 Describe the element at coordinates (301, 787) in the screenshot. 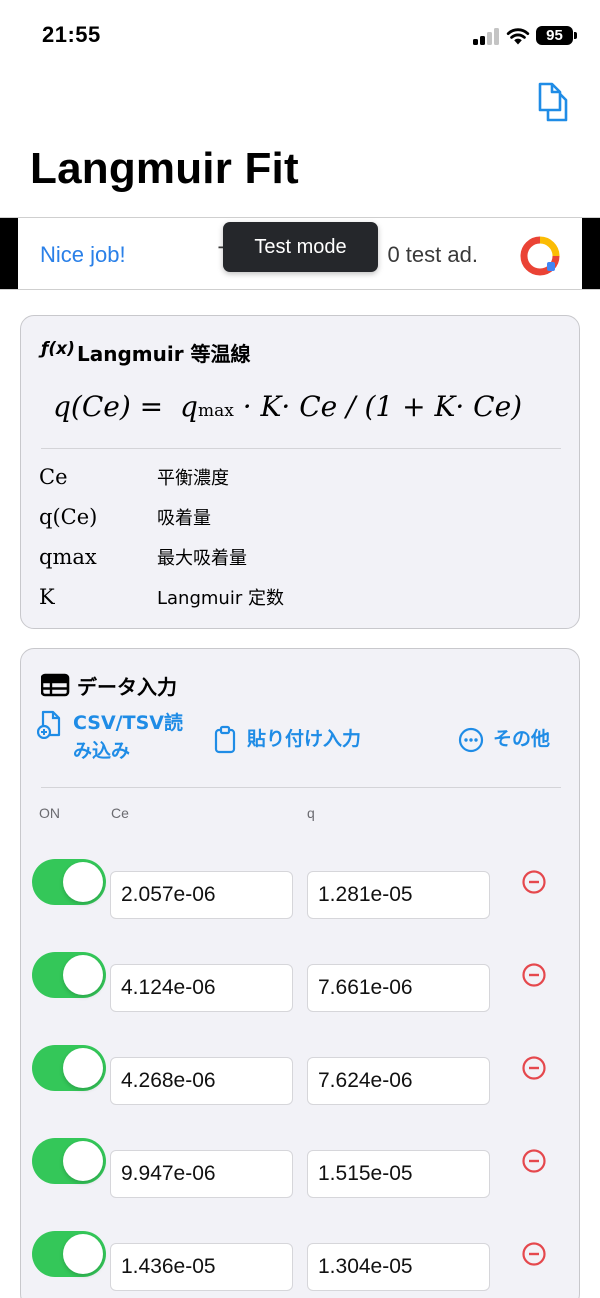

I see `data-card-divider` at that location.